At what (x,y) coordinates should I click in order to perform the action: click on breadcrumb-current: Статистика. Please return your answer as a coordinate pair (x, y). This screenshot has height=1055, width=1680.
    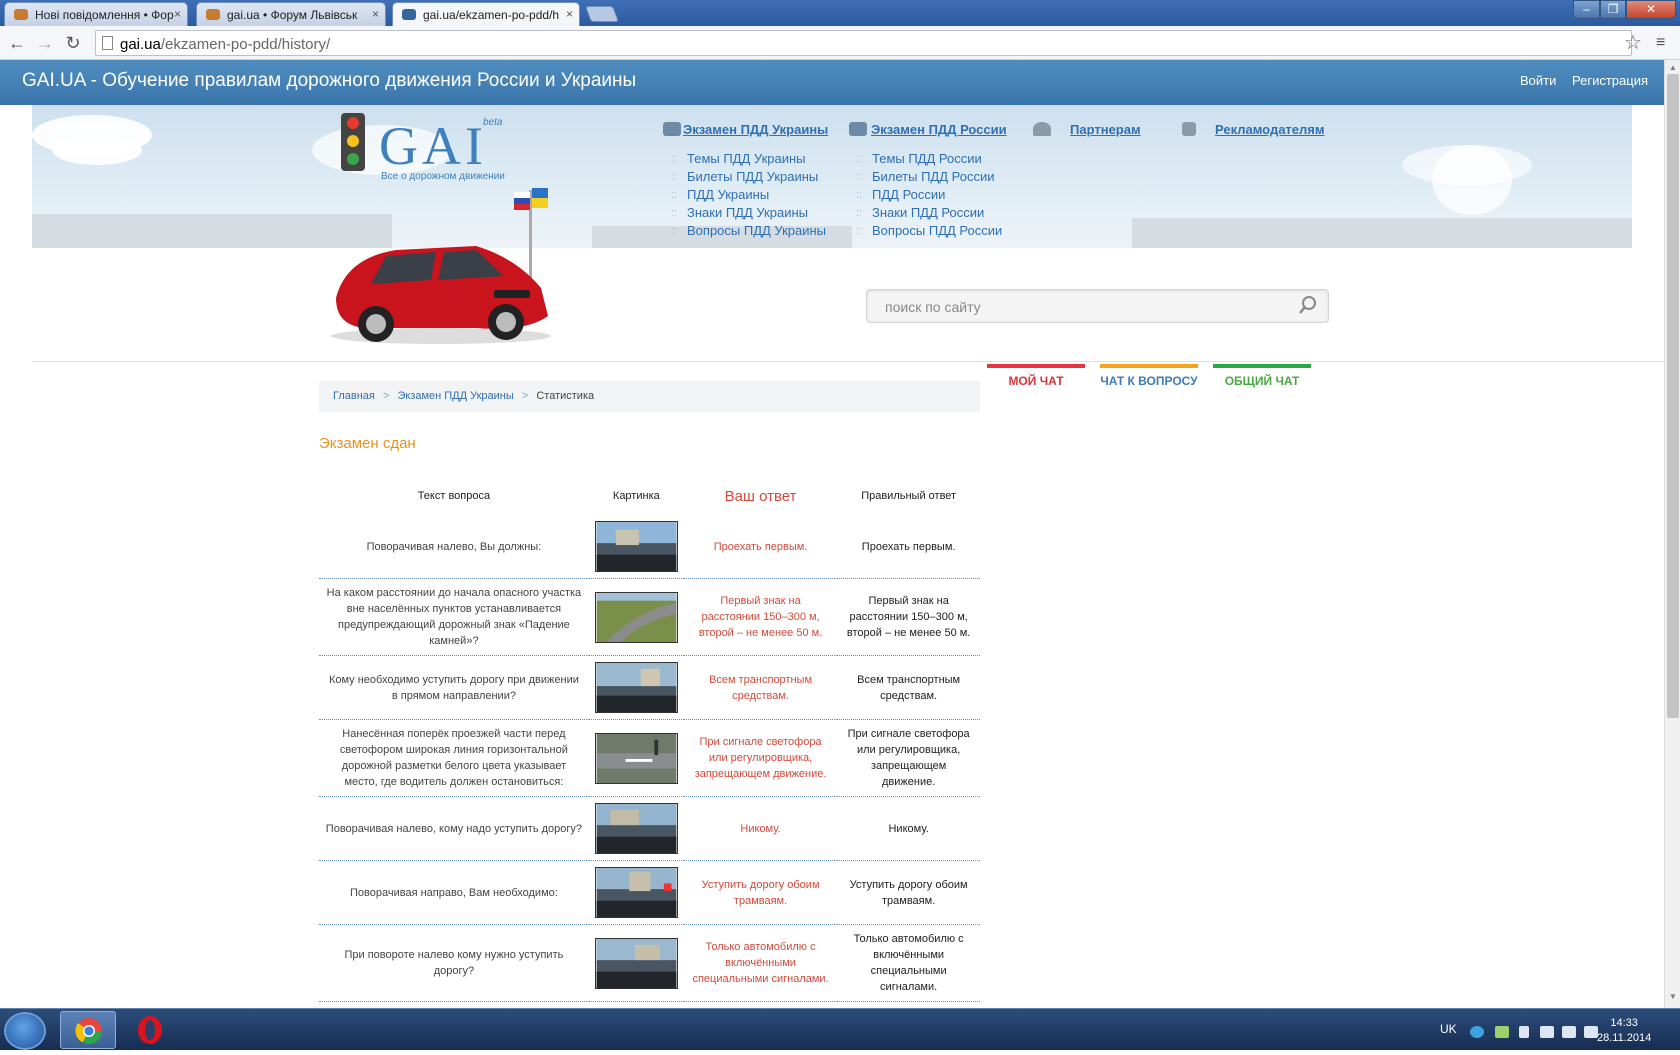
    Looking at the image, I should click on (565, 396).